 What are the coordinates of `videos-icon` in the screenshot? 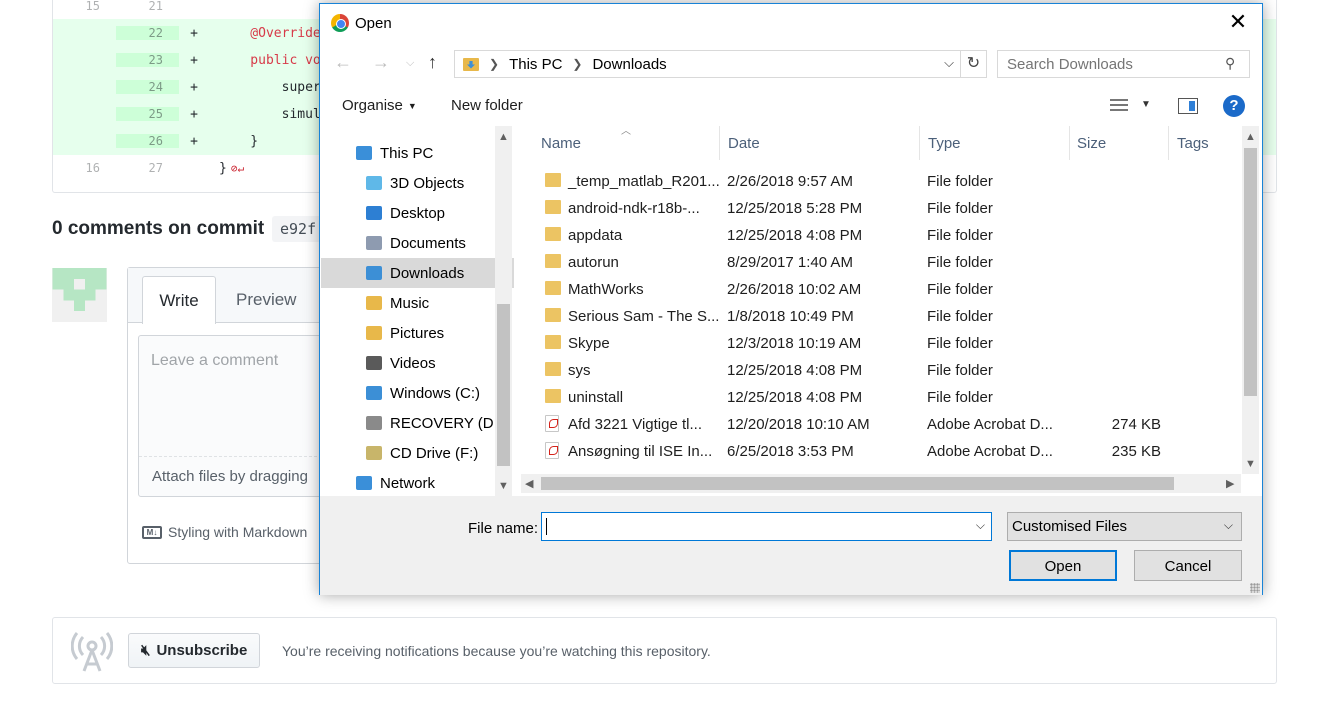 It's located at (374, 363).